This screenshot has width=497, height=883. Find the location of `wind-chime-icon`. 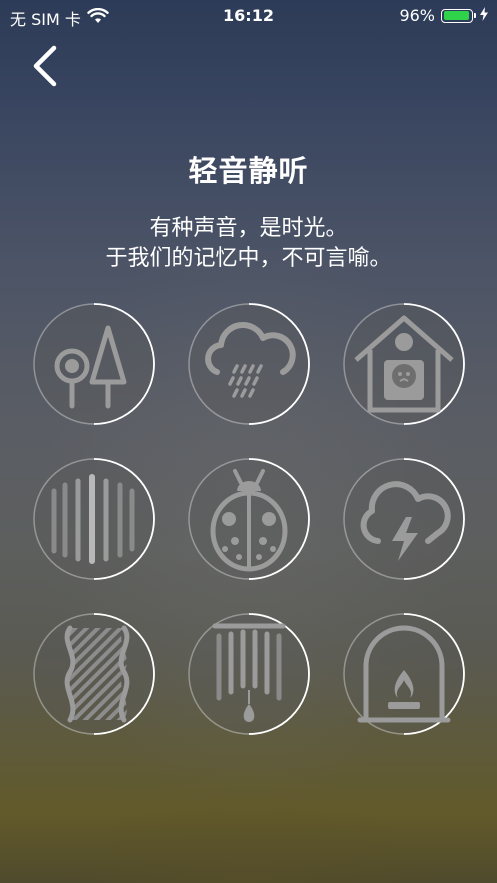

wind-chime-icon is located at coordinates (249, 674).